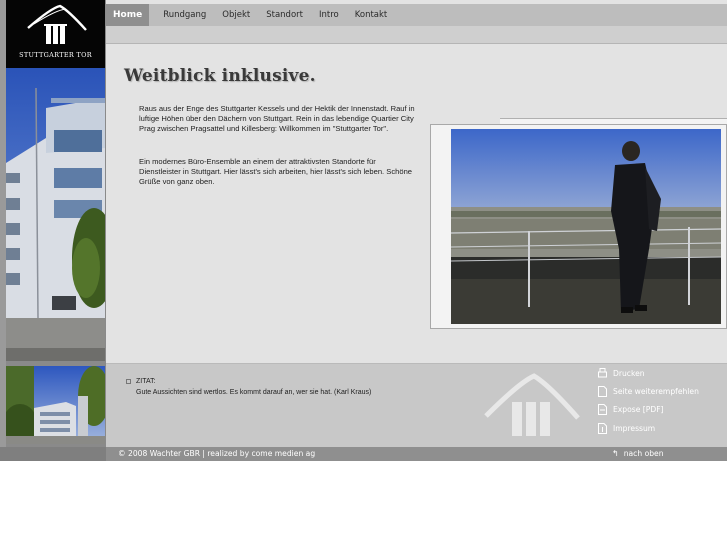  Describe the element at coordinates (643, 453) in the screenshot. I see `back-to-top-label: nach oben` at that location.